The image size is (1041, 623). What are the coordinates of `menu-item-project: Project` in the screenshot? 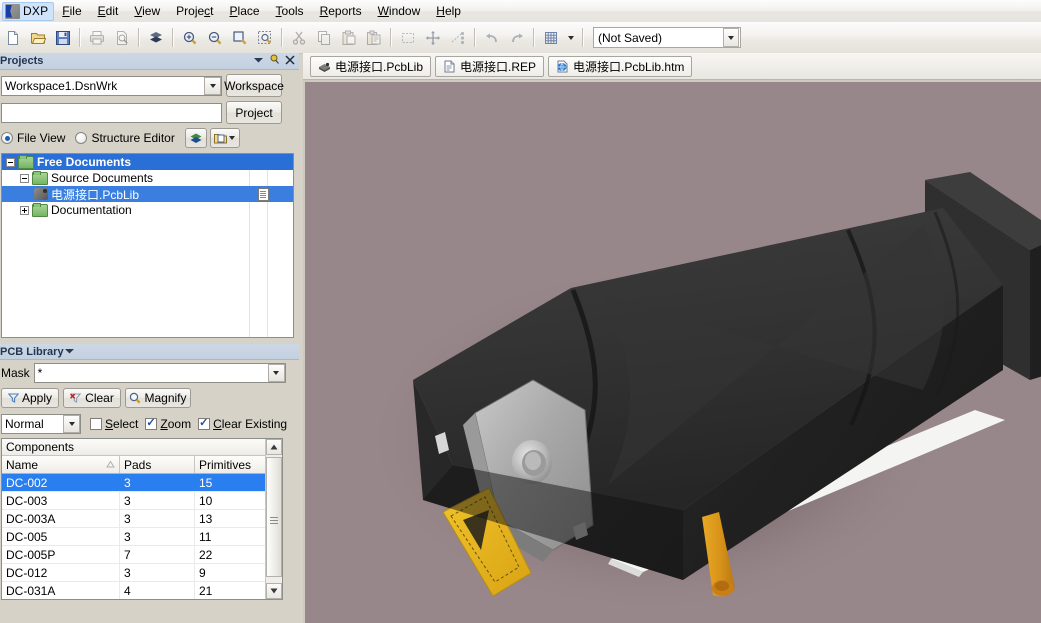 It's located at (194, 11).